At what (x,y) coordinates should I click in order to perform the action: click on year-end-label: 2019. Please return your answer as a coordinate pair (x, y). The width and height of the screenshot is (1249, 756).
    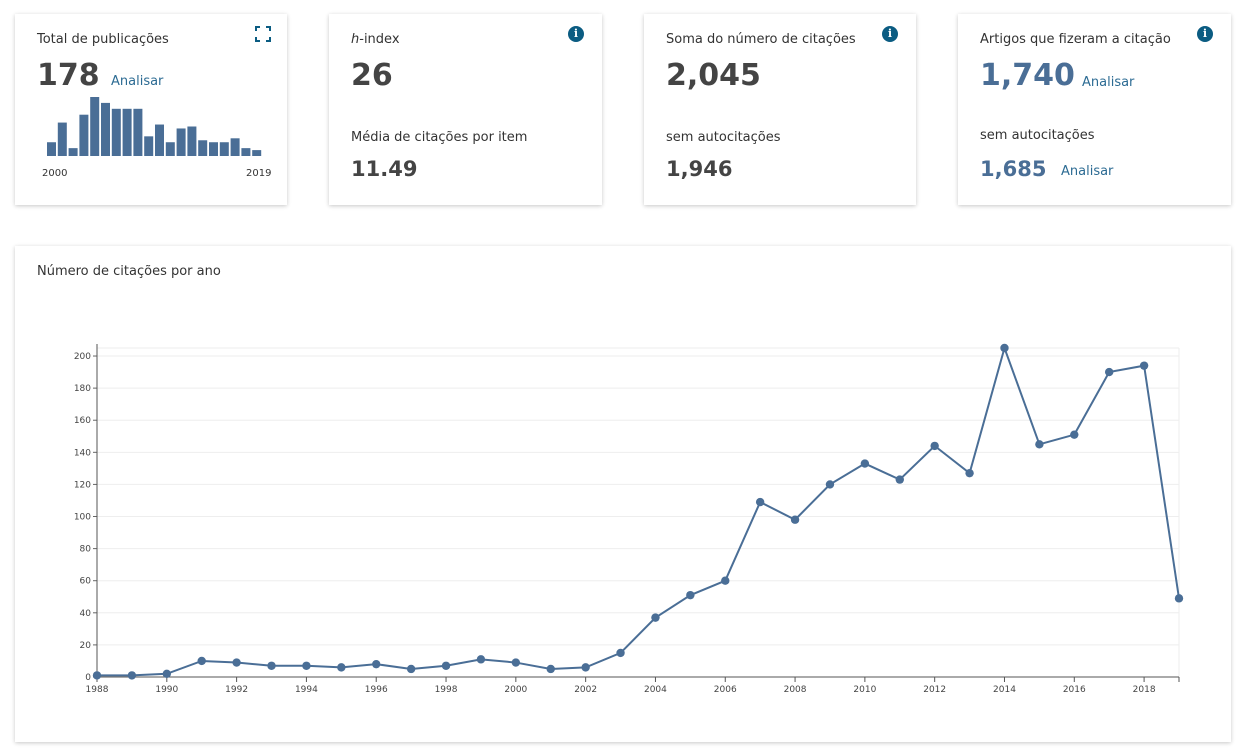
    Looking at the image, I should click on (259, 173).